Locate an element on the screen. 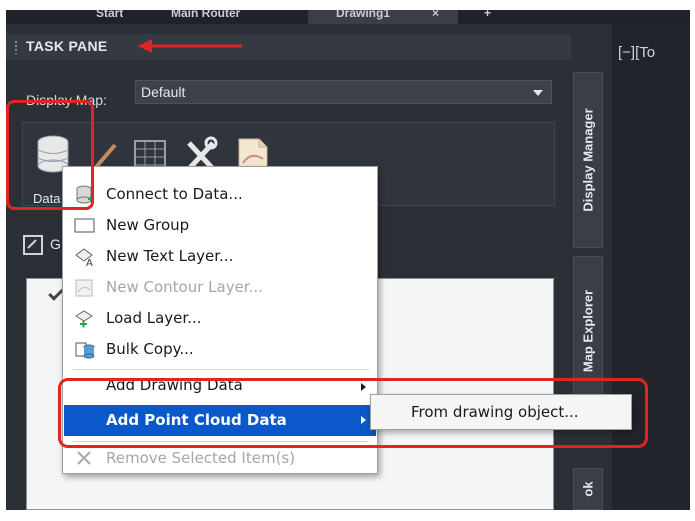 The height and width of the screenshot is (521, 695). menu-item-new-group: New Group is located at coordinates (220, 225).